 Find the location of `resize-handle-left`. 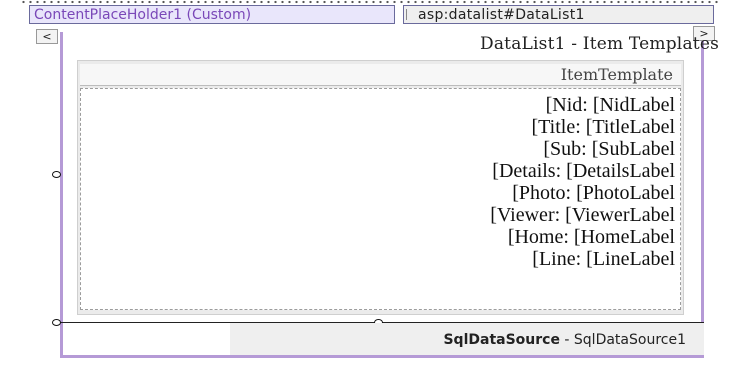

resize-handle-left is located at coordinates (56, 174).